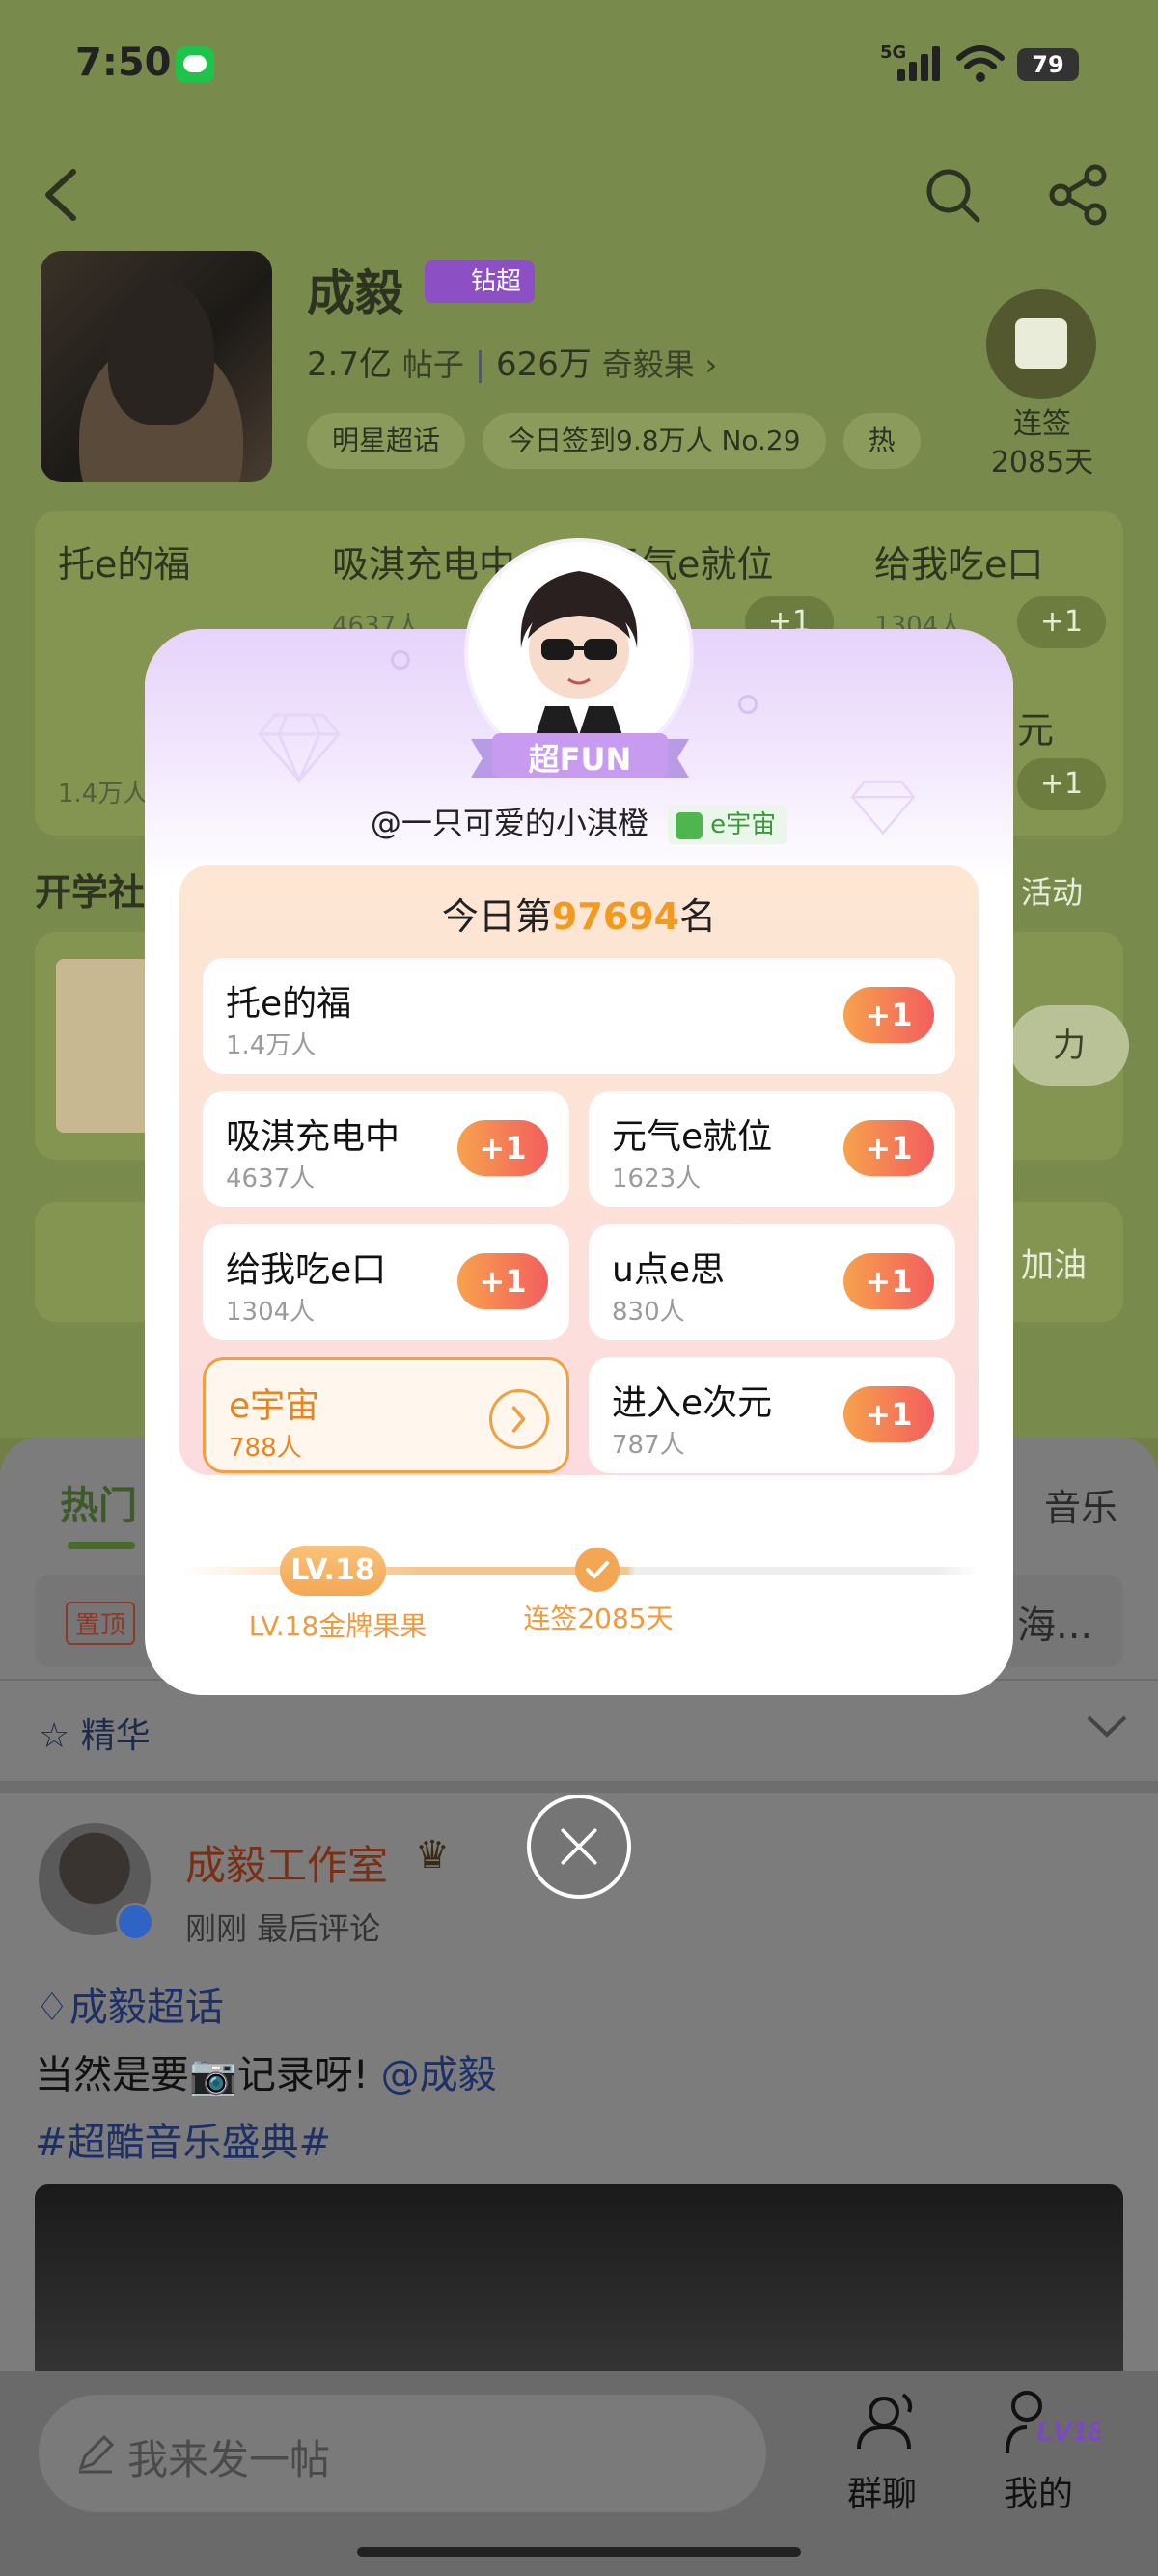 This screenshot has width=1158, height=2576. I want to click on chevron-down-icon, so click(1107, 1726).